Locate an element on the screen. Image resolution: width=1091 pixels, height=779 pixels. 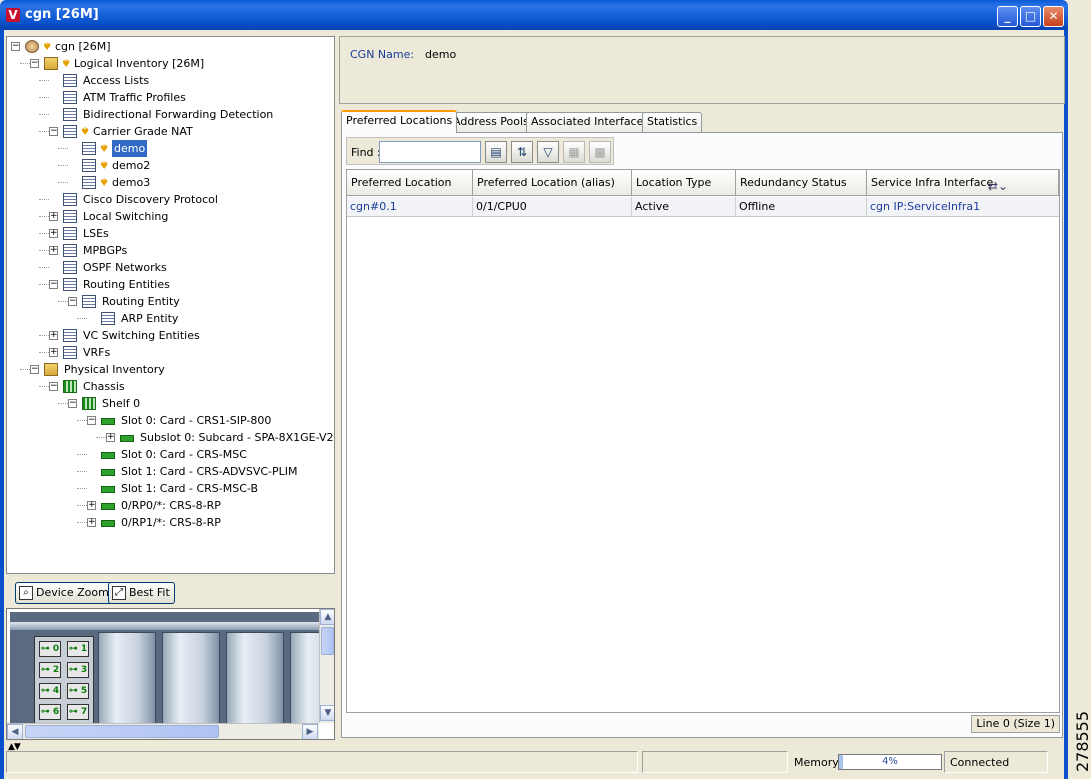
column-header: Location Type is located at coordinates (684, 183).